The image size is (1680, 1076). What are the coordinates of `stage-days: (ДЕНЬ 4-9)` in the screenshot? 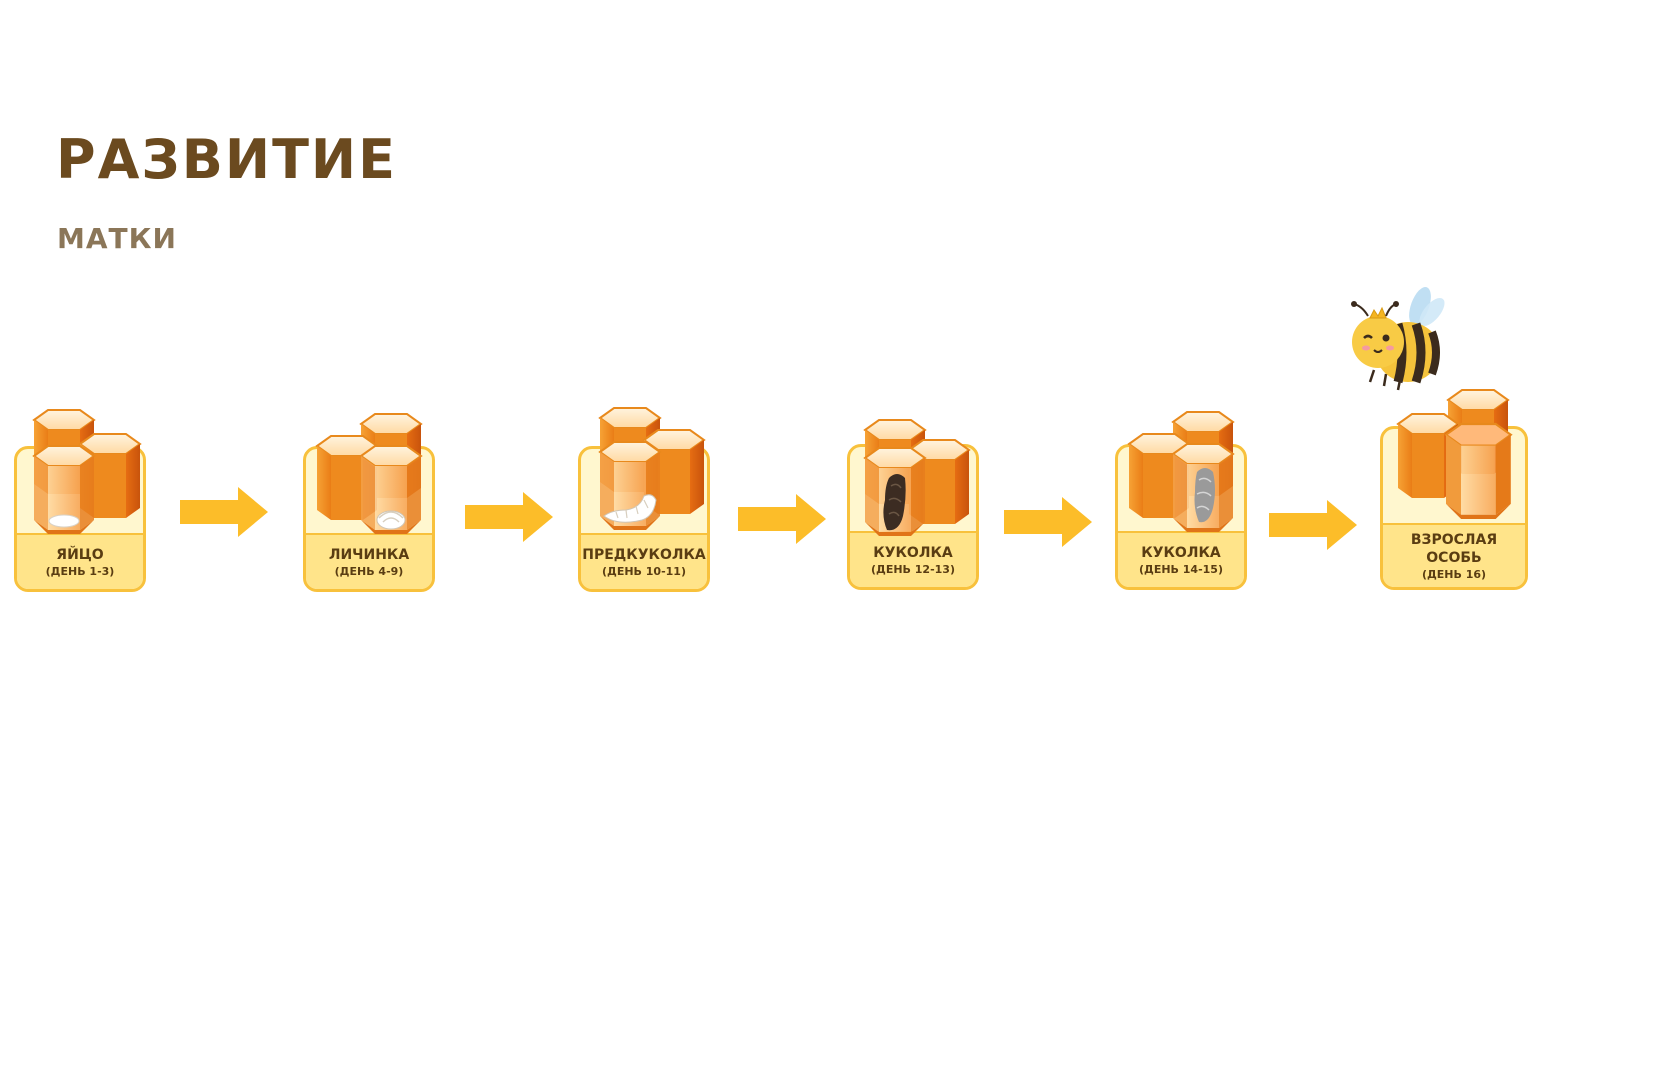 It's located at (369, 571).